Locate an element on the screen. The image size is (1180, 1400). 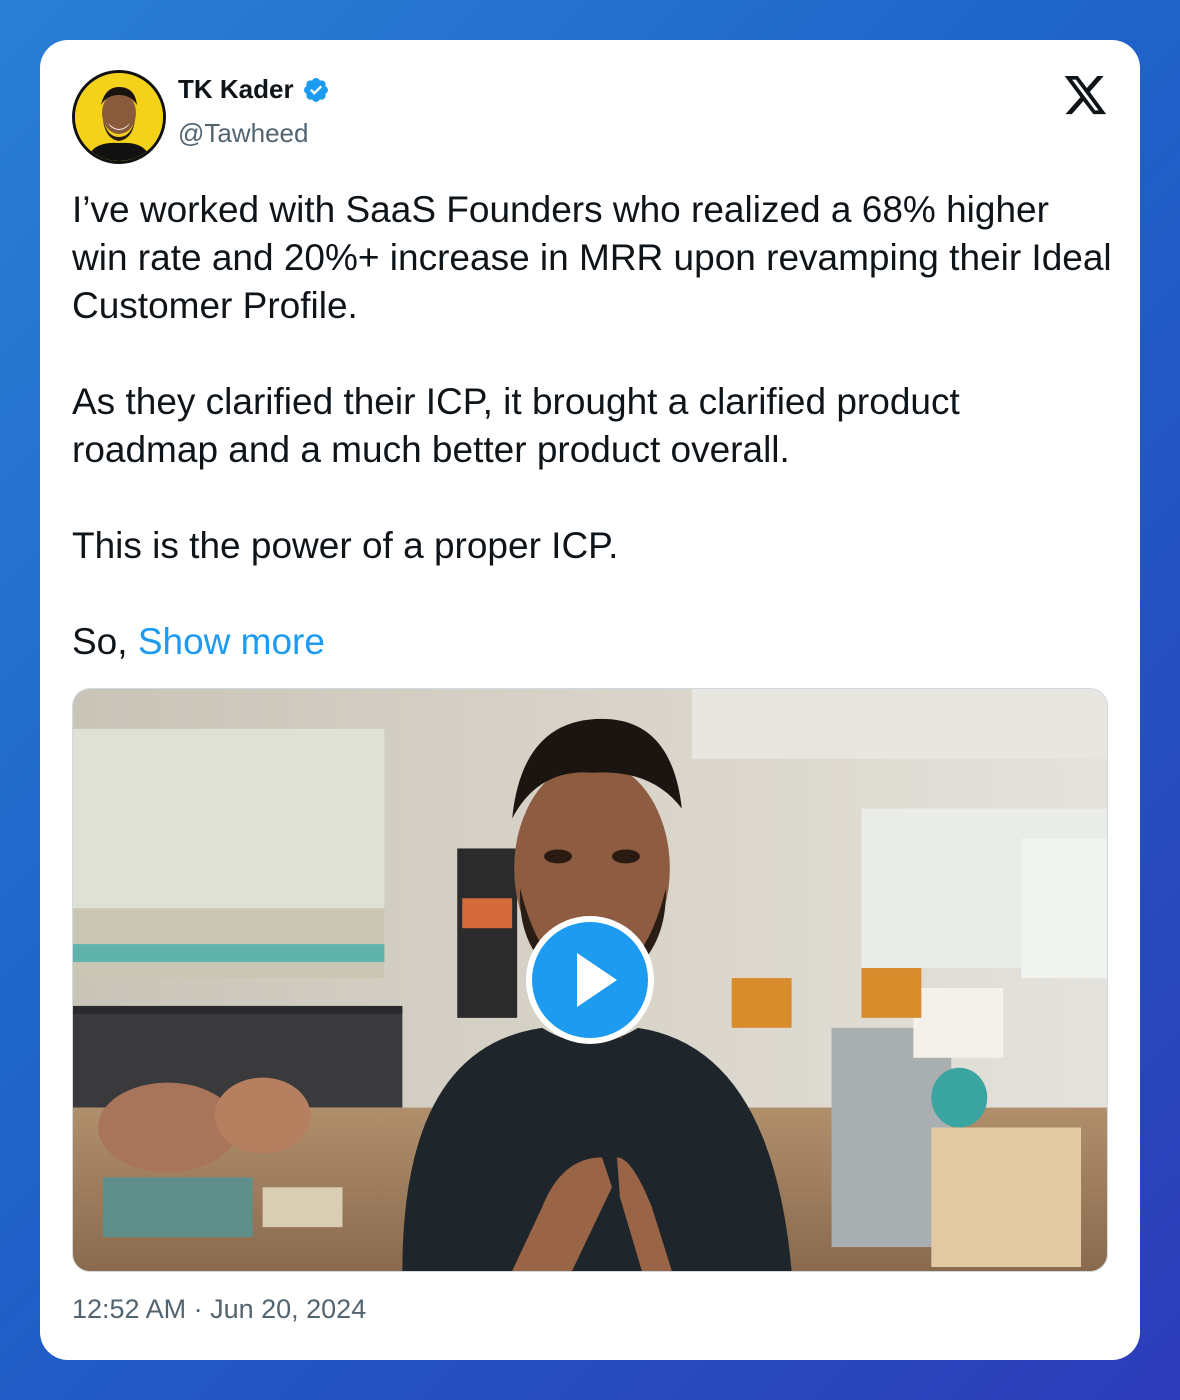
person-avatar-icon is located at coordinates (119, 117).